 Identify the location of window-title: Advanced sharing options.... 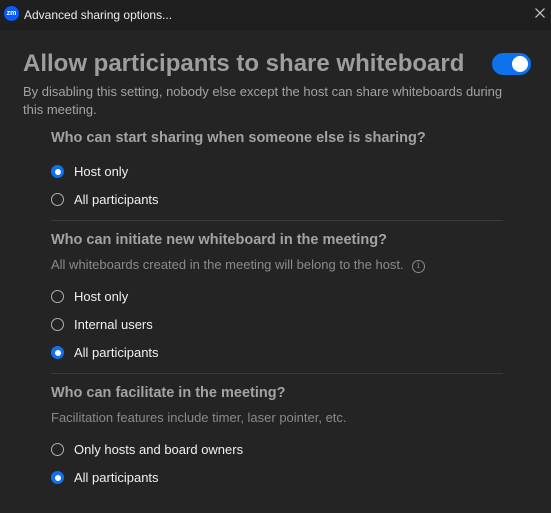
(98, 15).